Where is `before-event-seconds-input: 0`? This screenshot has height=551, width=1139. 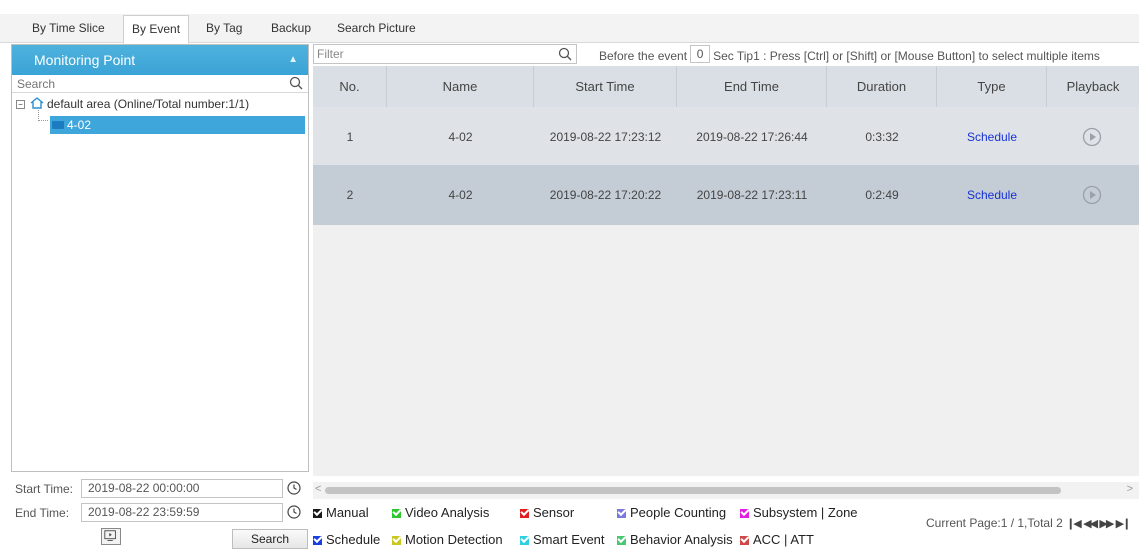 before-event-seconds-input: 0 is located at coordinates (700, 54).